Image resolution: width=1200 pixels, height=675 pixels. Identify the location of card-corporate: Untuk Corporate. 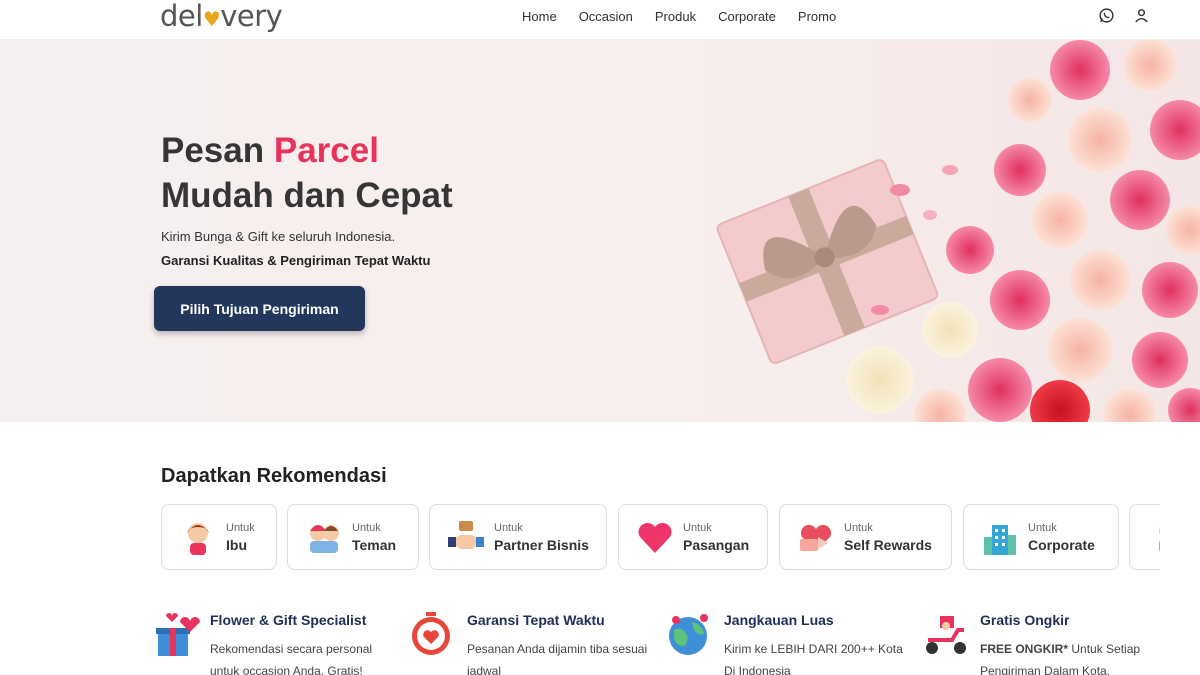
(1041, 537).